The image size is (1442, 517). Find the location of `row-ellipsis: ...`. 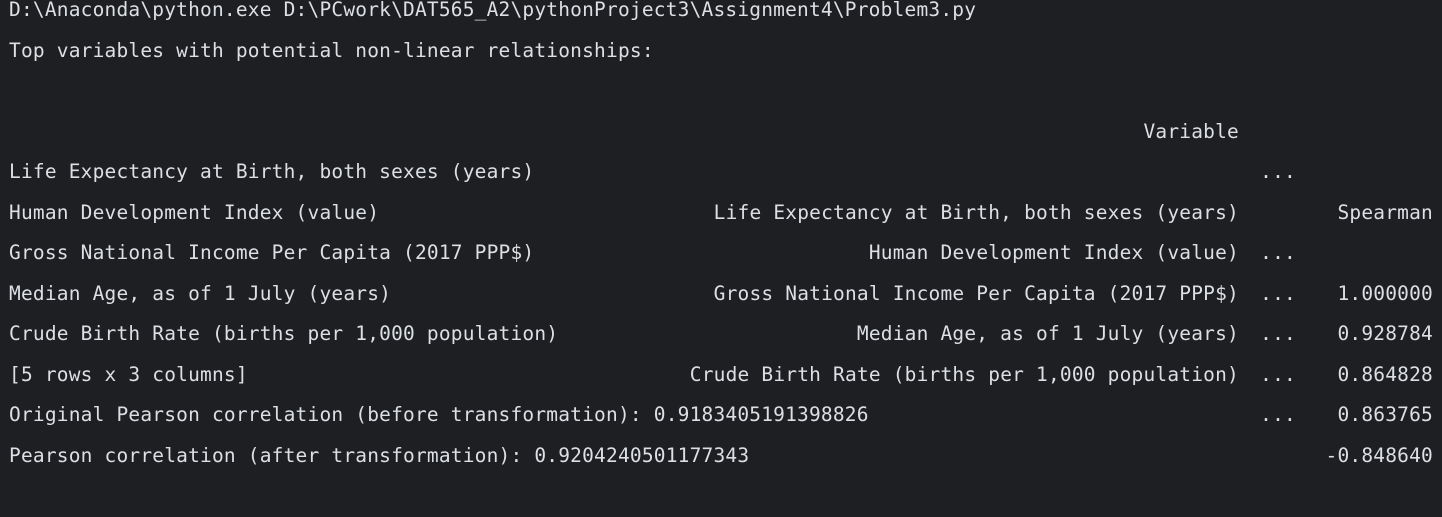

row-ellipsis: ... is located at coordinates (1278, 333).